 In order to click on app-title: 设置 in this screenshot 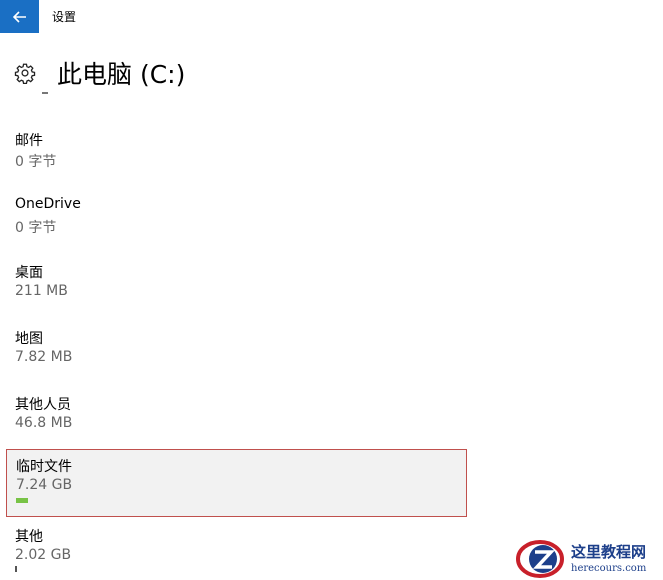, I will do `click(64, 17)`.